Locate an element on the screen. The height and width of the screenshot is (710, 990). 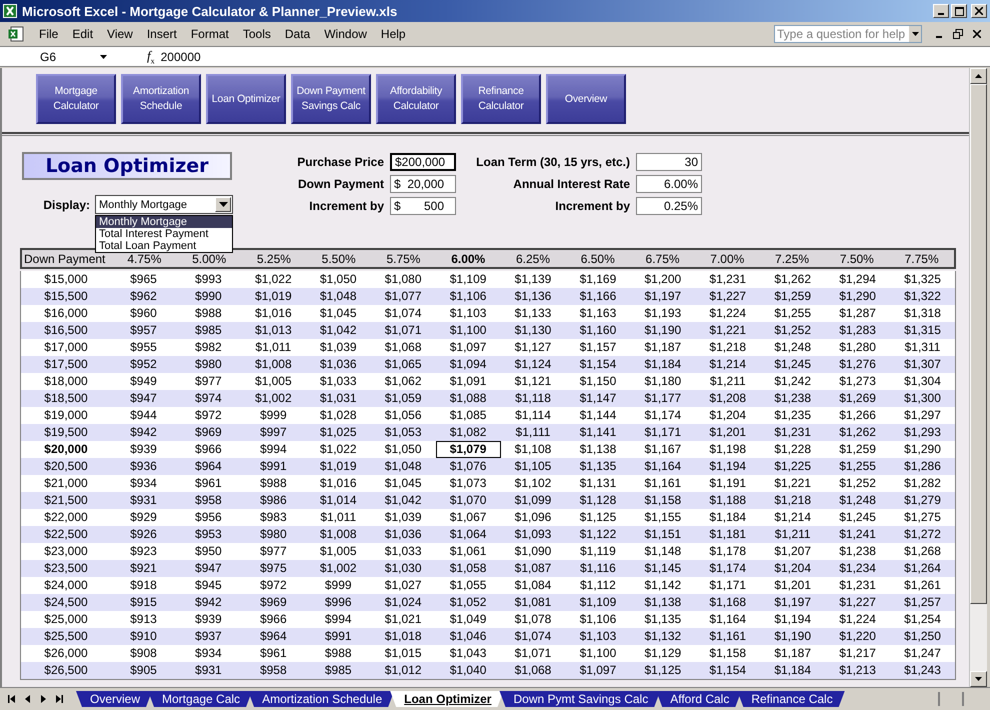
table-cell-text: $945 is located at coordinates (208, 585).